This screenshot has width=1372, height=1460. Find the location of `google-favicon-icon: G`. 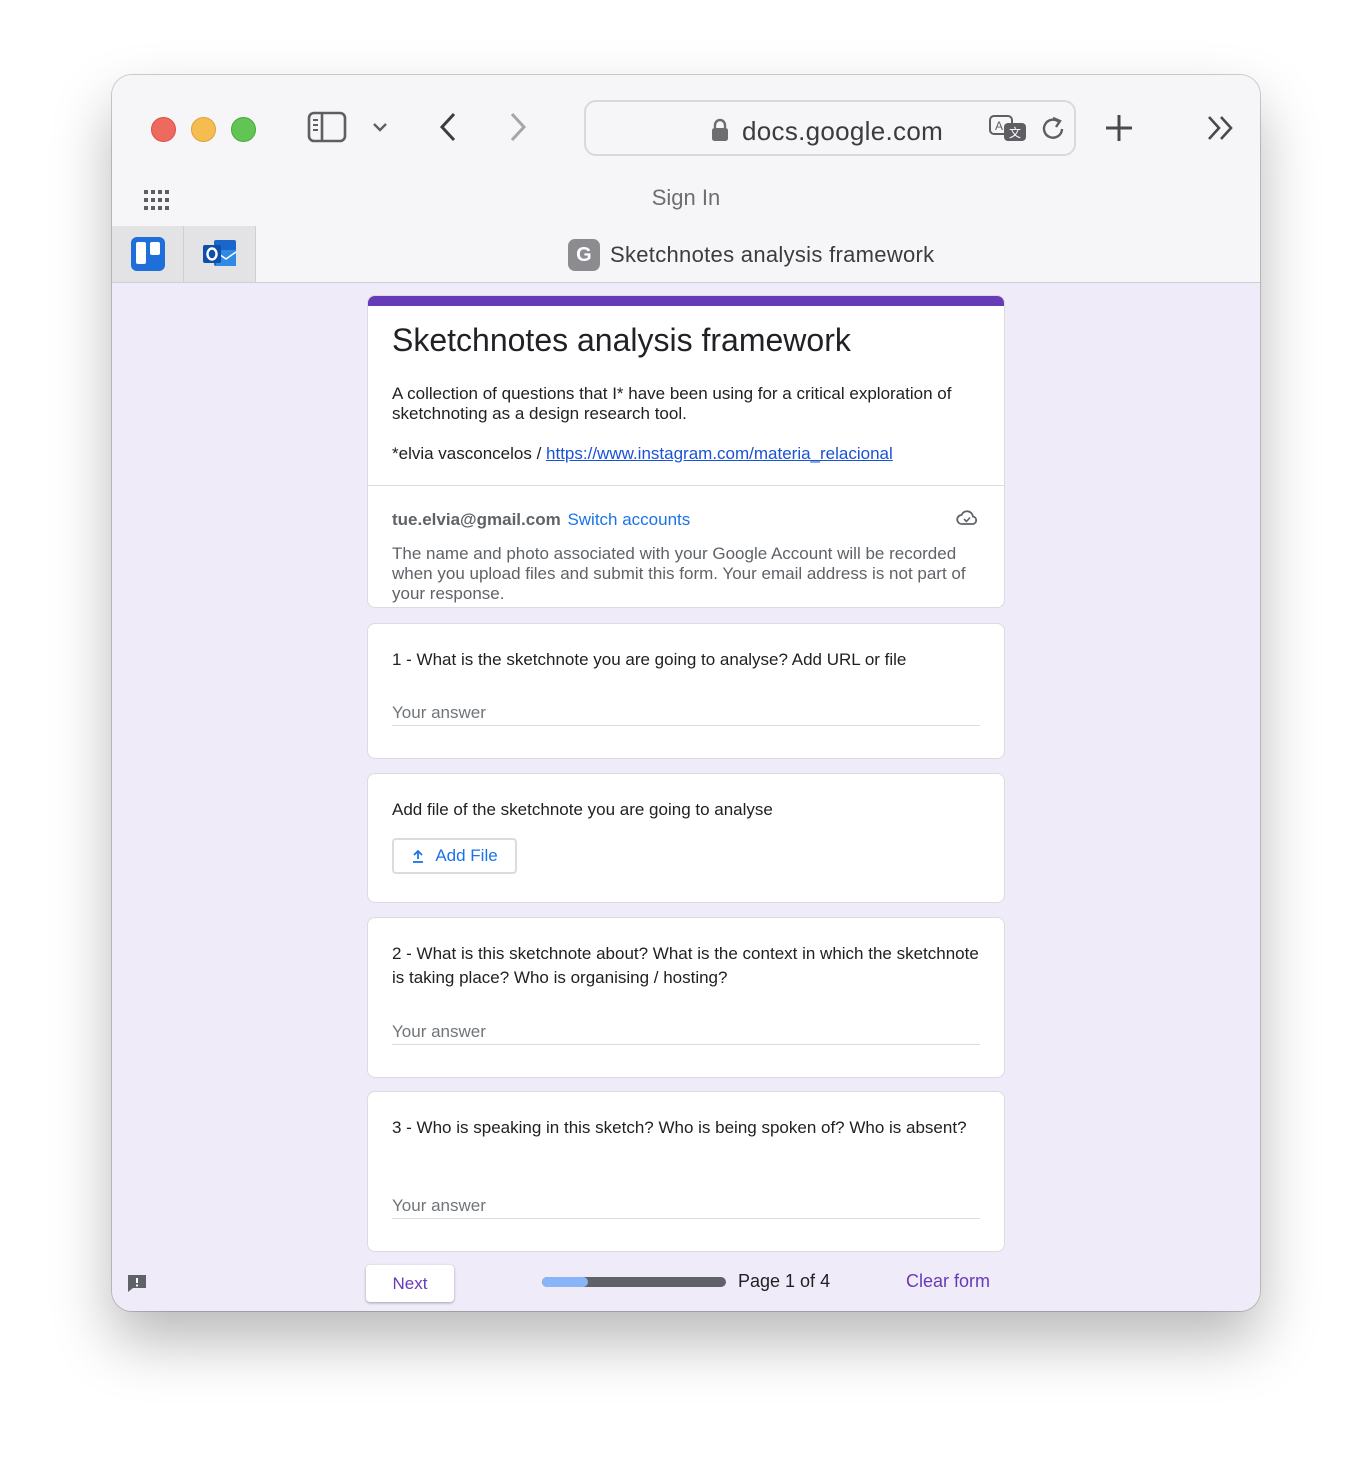

google-favicon-icon: G is located at coordinates (584, 255).